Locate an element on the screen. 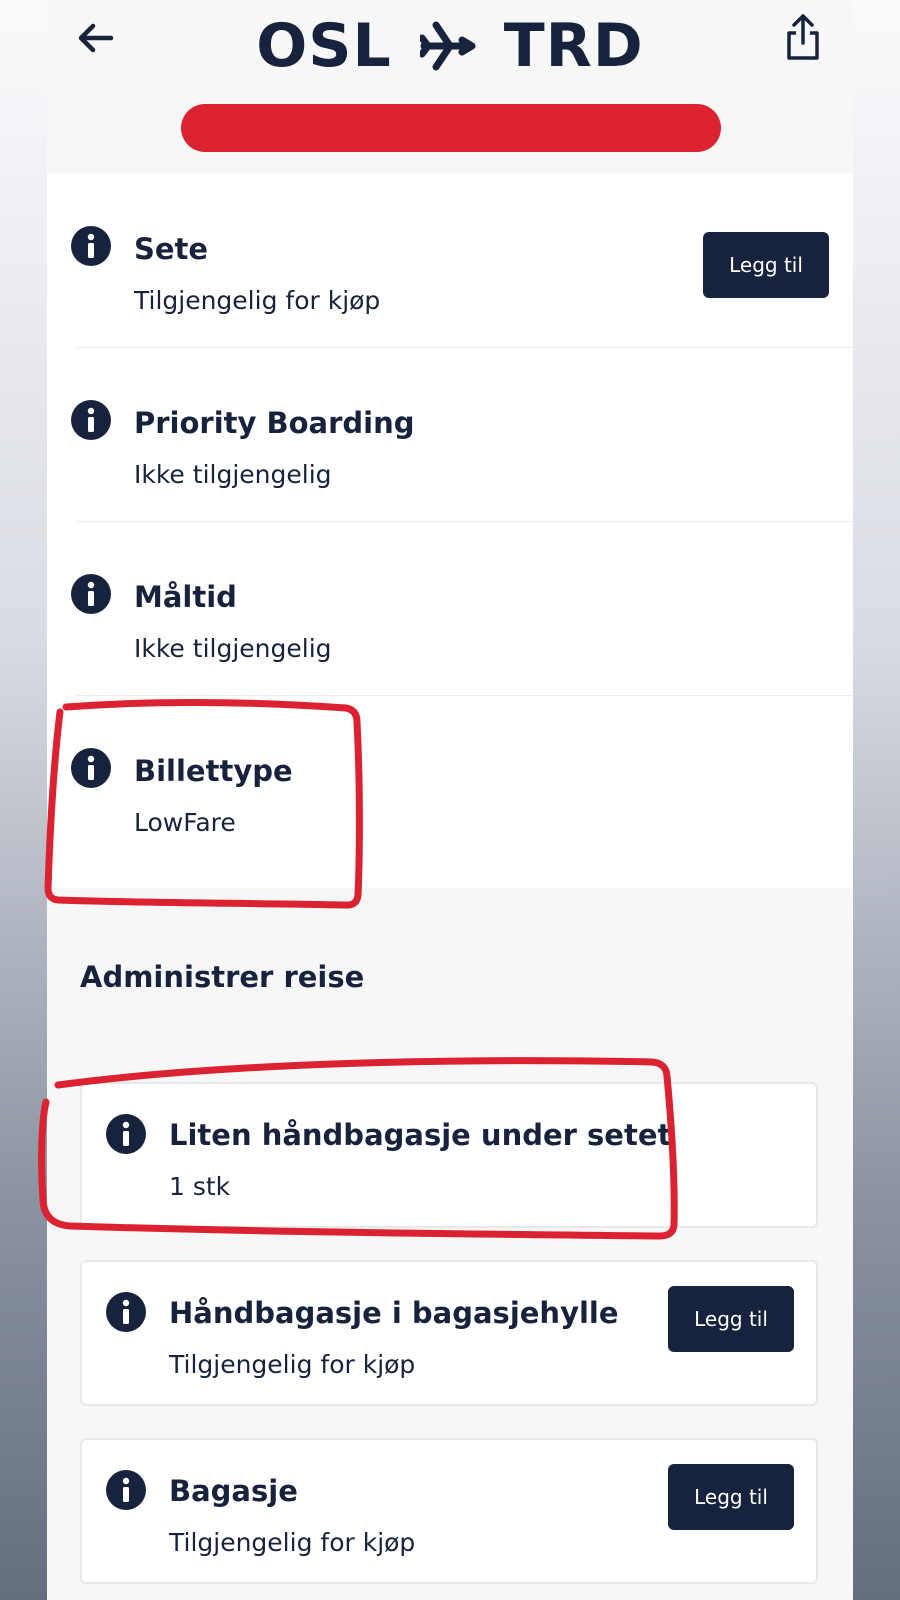 This screenshot has width=900, height=1600. add-overhead-bag-button: Legg til is located at coordinates (731, 1319).